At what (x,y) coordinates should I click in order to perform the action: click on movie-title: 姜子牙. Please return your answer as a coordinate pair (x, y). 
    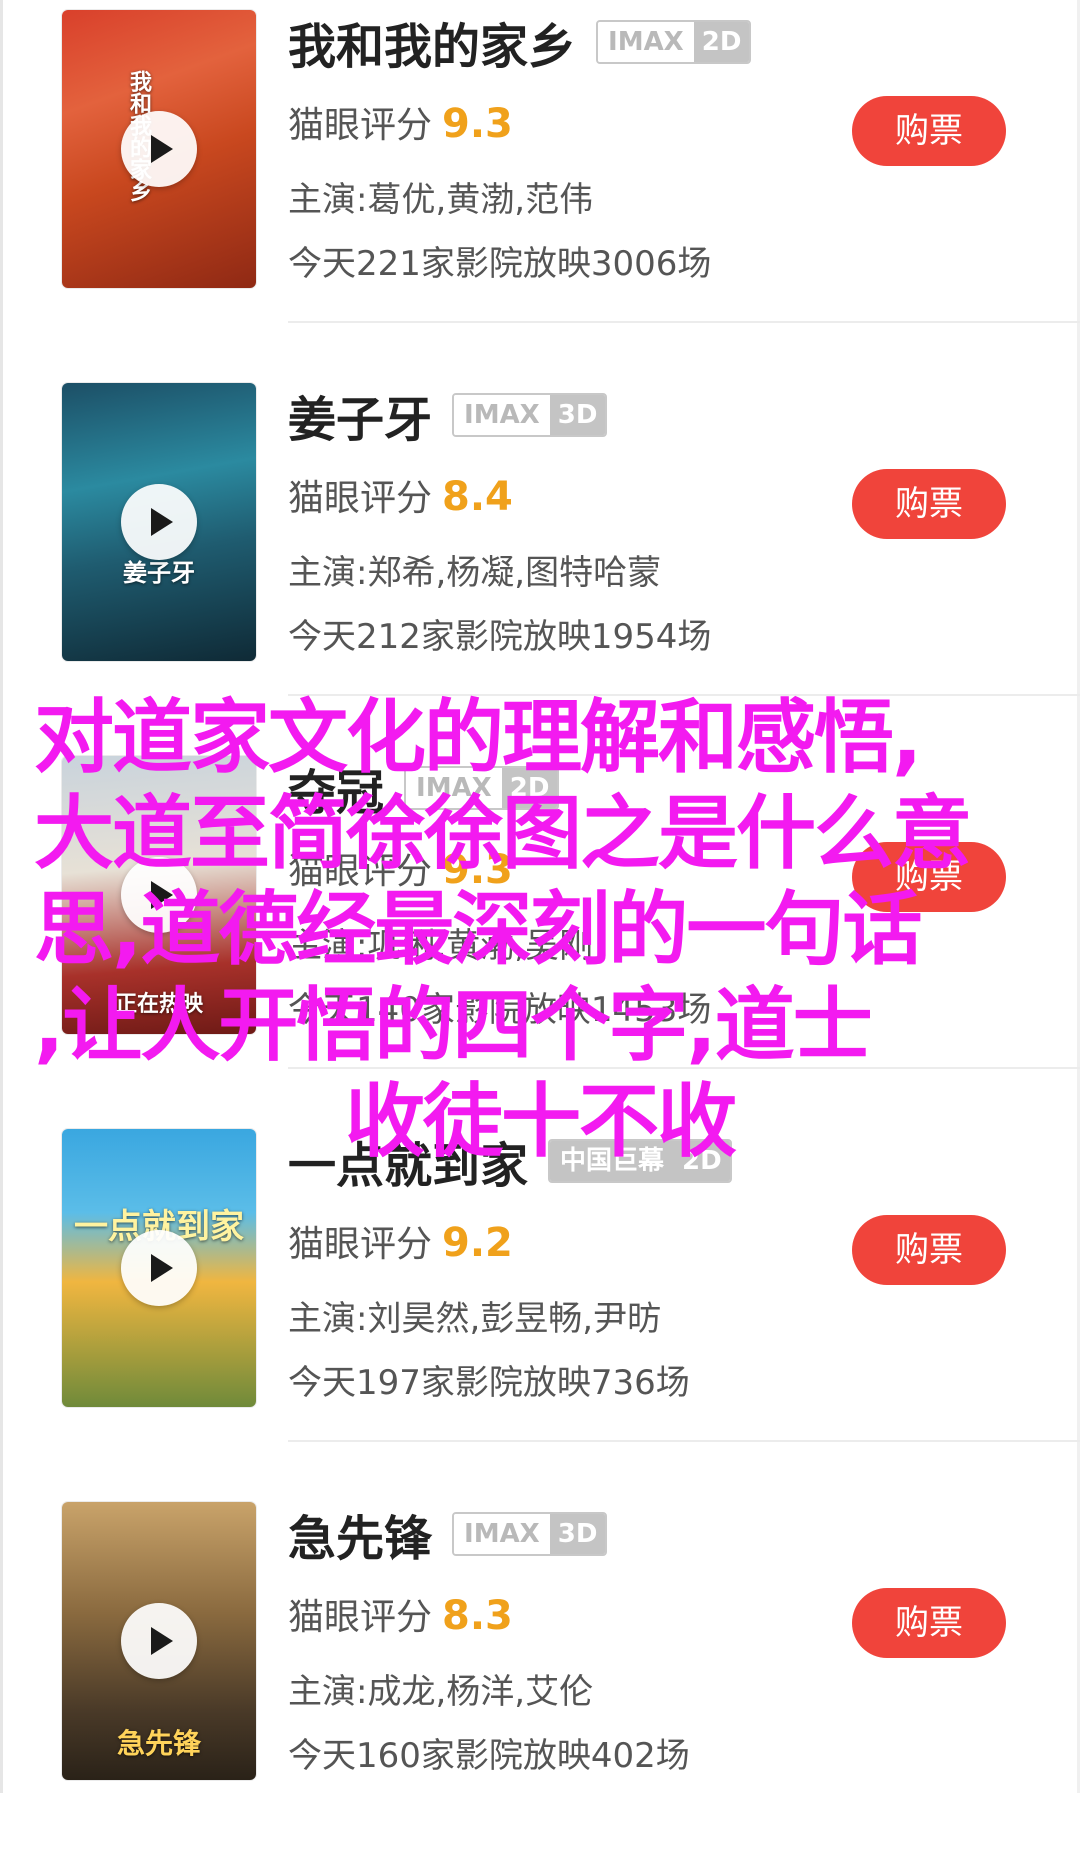
    Looking at the image, I should click on (360, 415).